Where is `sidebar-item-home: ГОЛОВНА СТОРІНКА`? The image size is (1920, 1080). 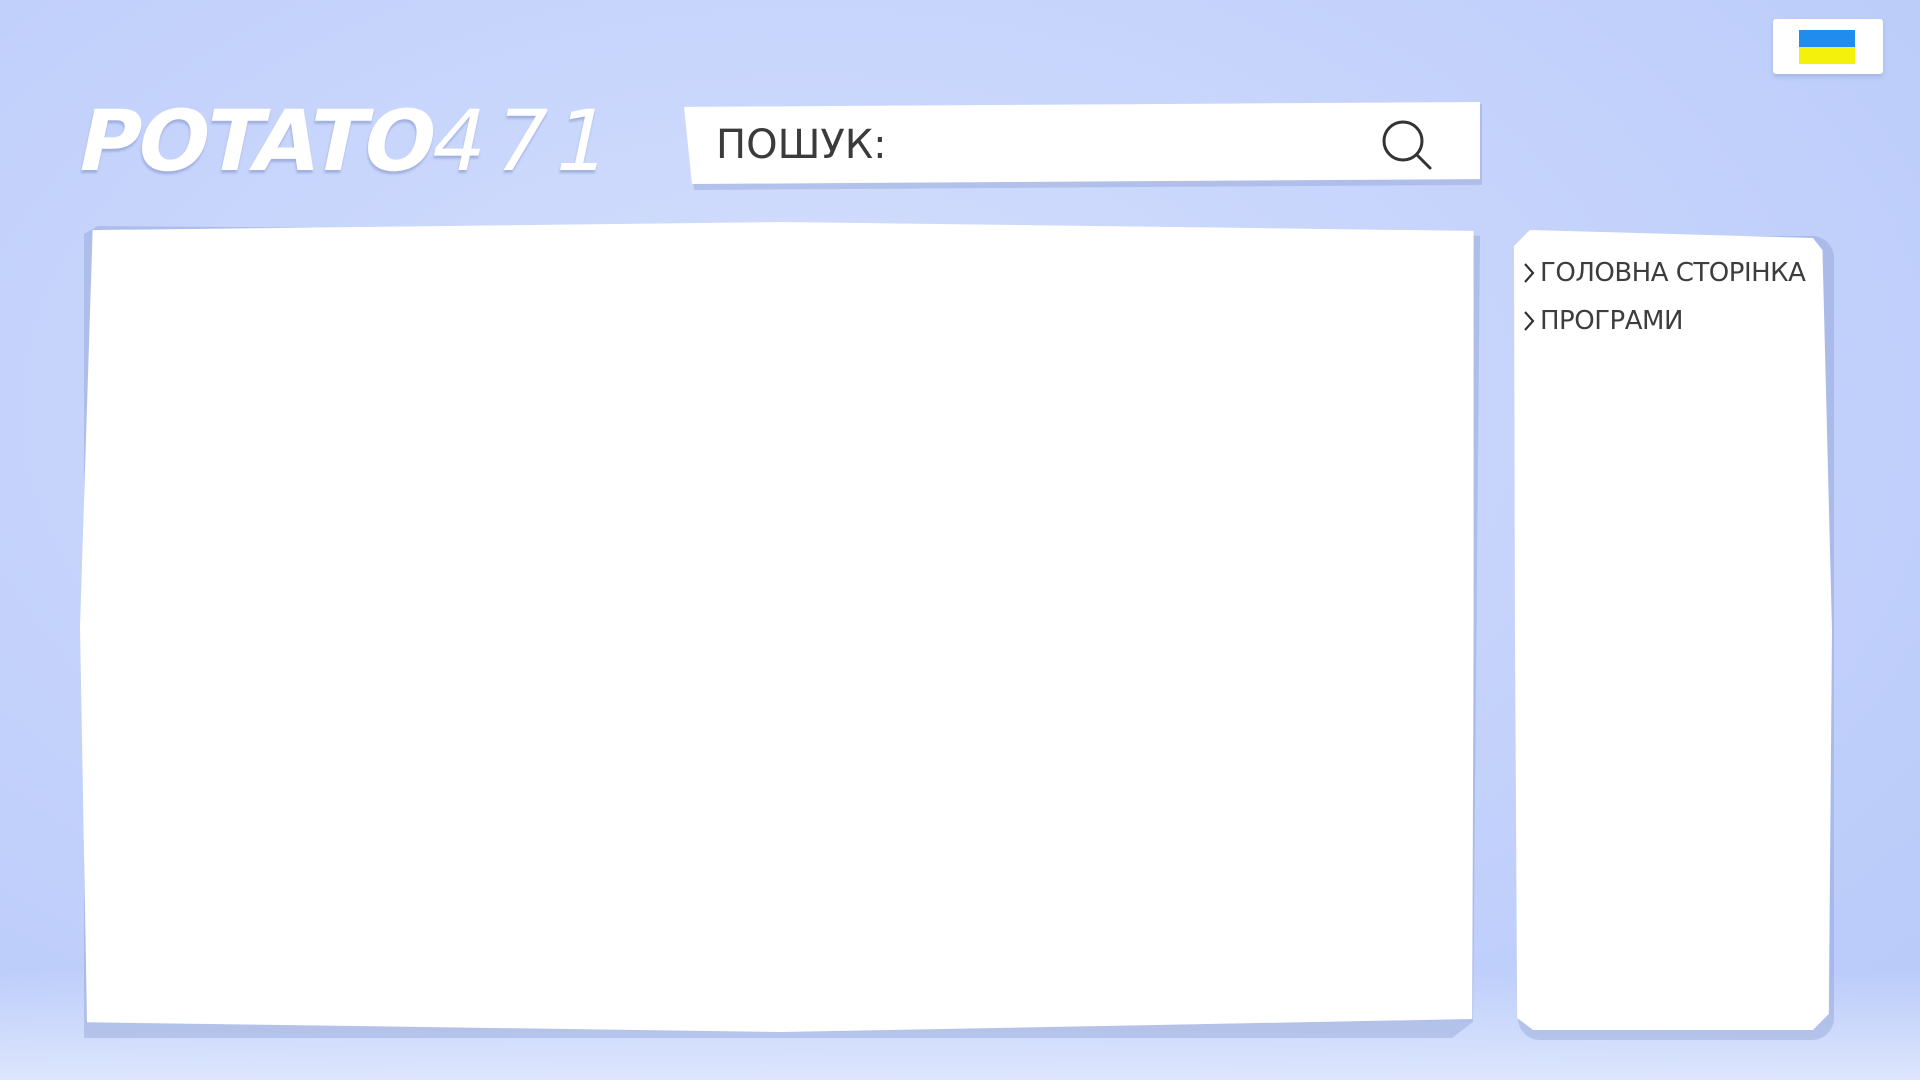 sidebar-item-home: ГОЛОВНА СТОРІНКА is located at coordinates (1664, 273).